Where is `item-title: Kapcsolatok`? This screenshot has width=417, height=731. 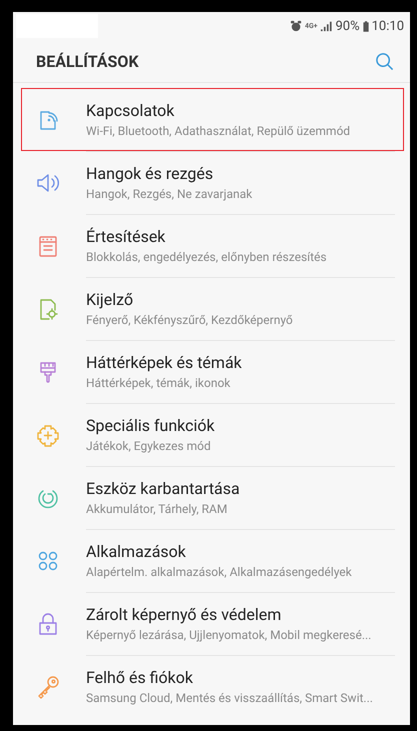 item-title: Kapcsolatok is located at coordinates (131, 110).